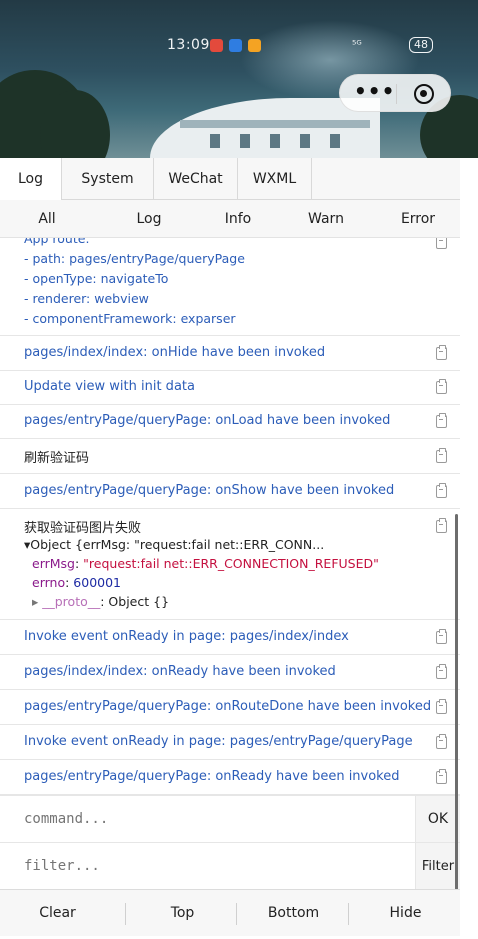  What do you see at coordinates (235, 45) in the screenshot?
I see `app-notification-icon` at bounding box center [235, 45].